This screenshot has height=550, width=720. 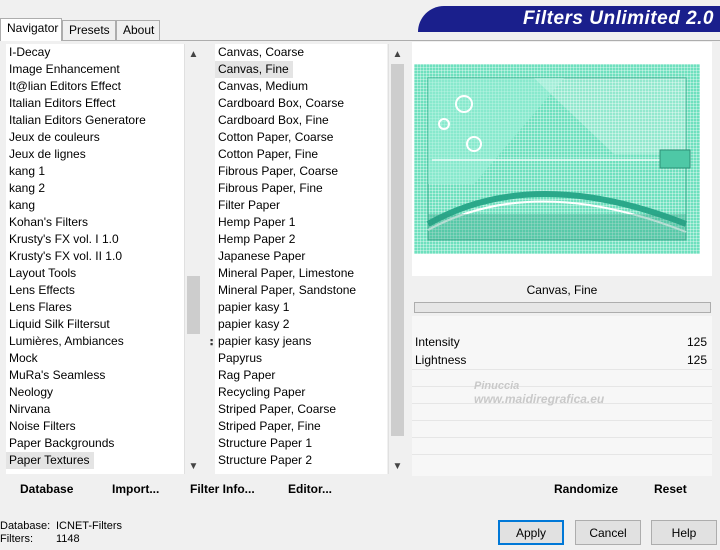 What do you see at coordinates (301, 392) in the screenshot?
I see `filter-item: Recycling Paper` at bounding box center [301, 392].